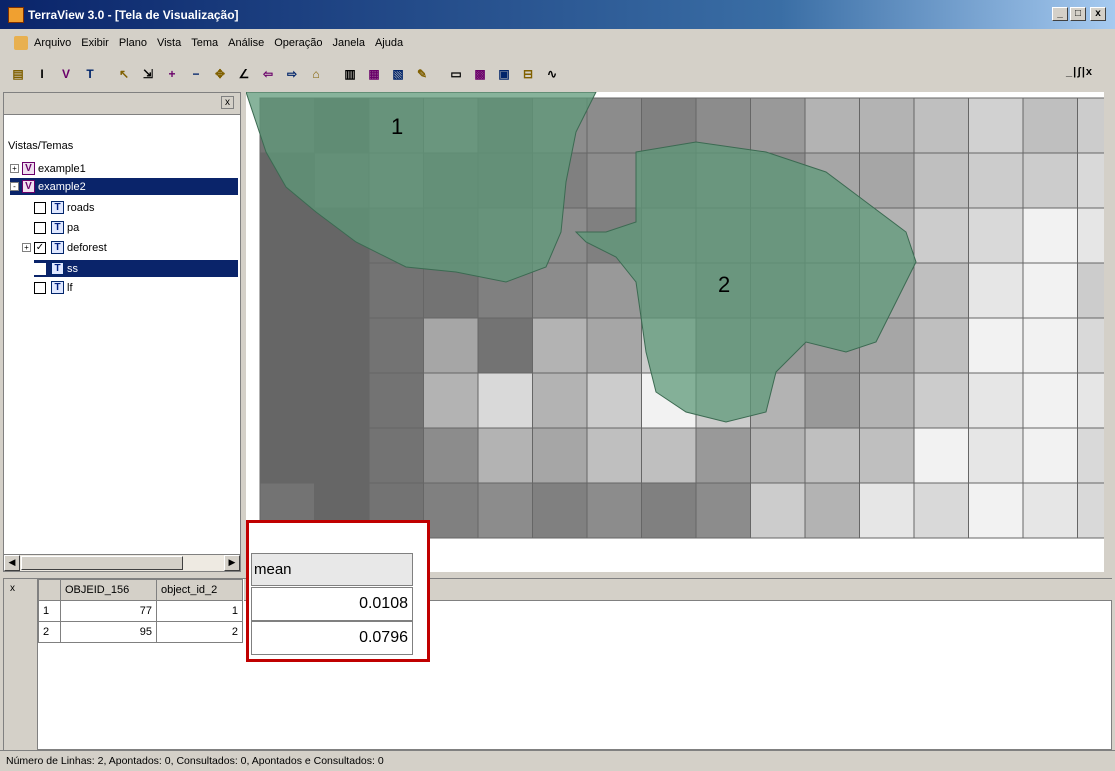 The image size is (1115, 771). I want to click on home-icon: ⌂, so click(316, 74).